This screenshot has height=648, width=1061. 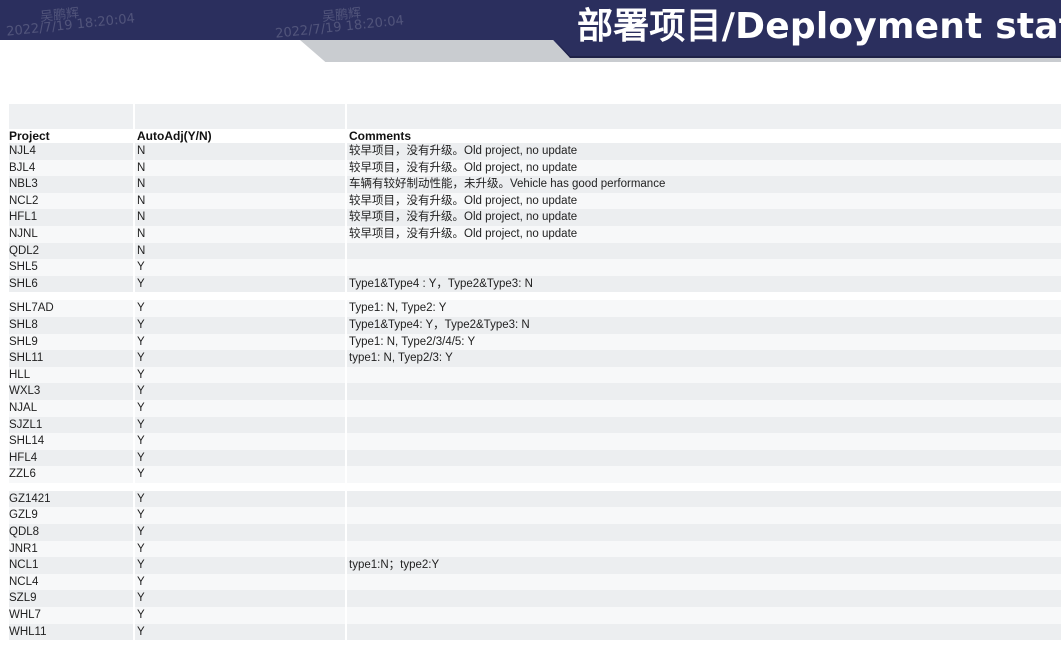 What do you see at coordinates (71, 308) in the screenshot?
I see `project-cell: SHL7AD` at bounding box center [71, 308].